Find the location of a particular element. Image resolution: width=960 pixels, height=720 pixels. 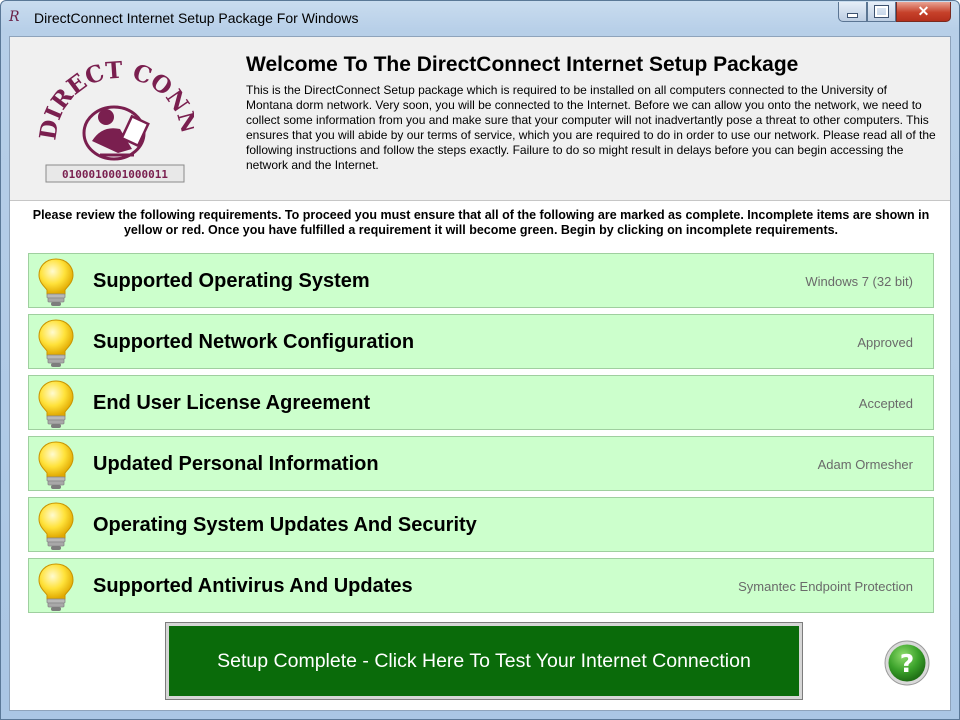

requirement-status: Adam Ormesher is located at coordinates (865, 464).